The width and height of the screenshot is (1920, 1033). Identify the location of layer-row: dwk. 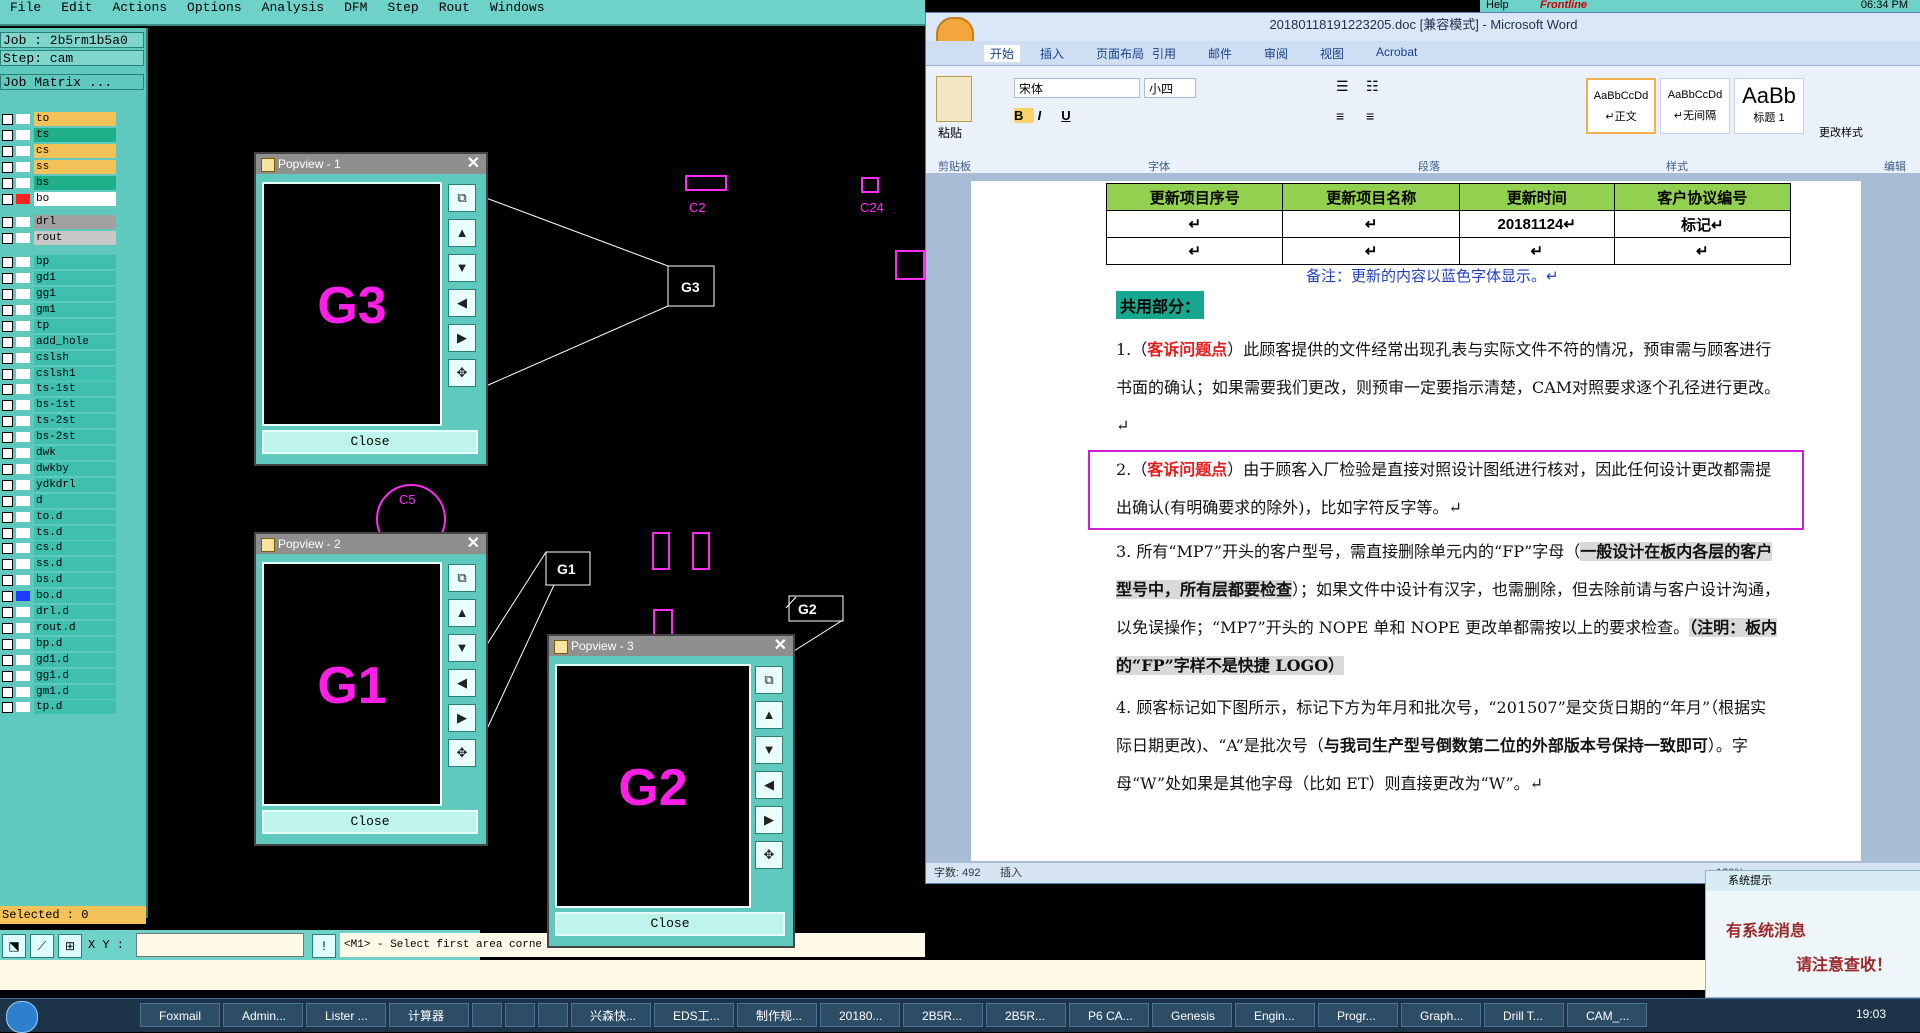
(59, 453).